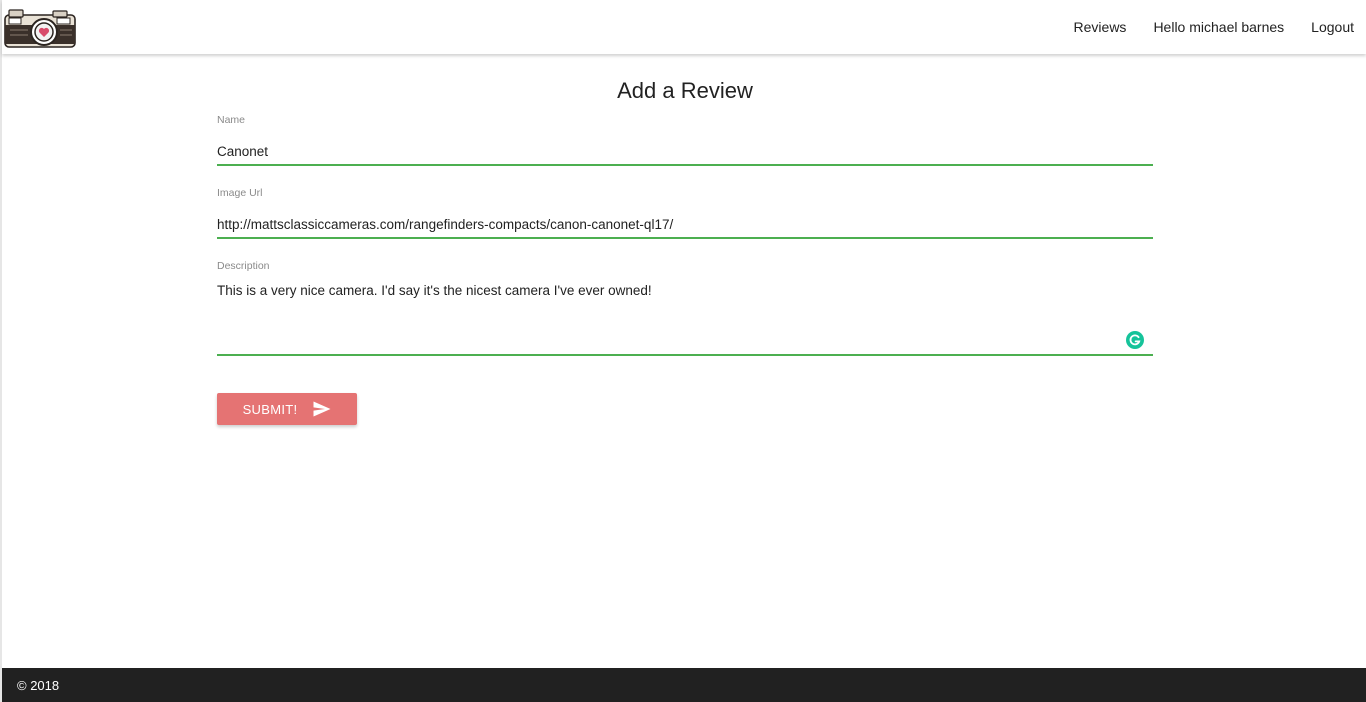  I want to click on page-title: Add a Review, so click(685, 90).